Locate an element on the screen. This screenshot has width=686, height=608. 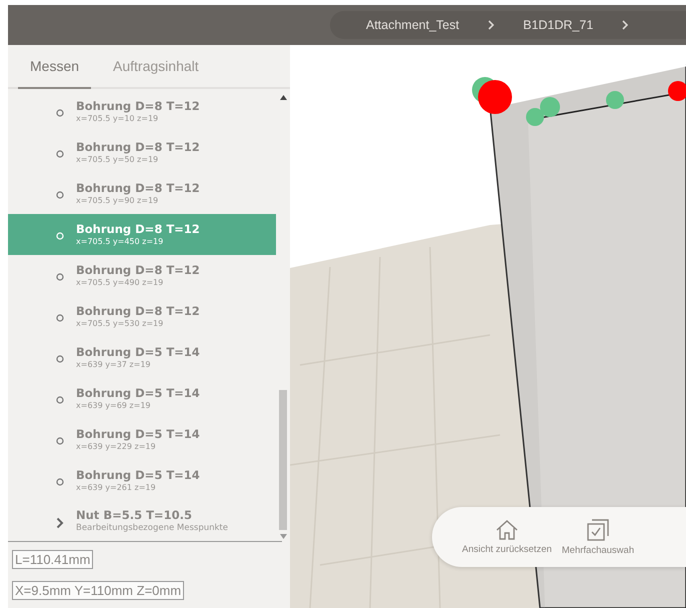
tab: Messen is located at coordinates (55, 67).